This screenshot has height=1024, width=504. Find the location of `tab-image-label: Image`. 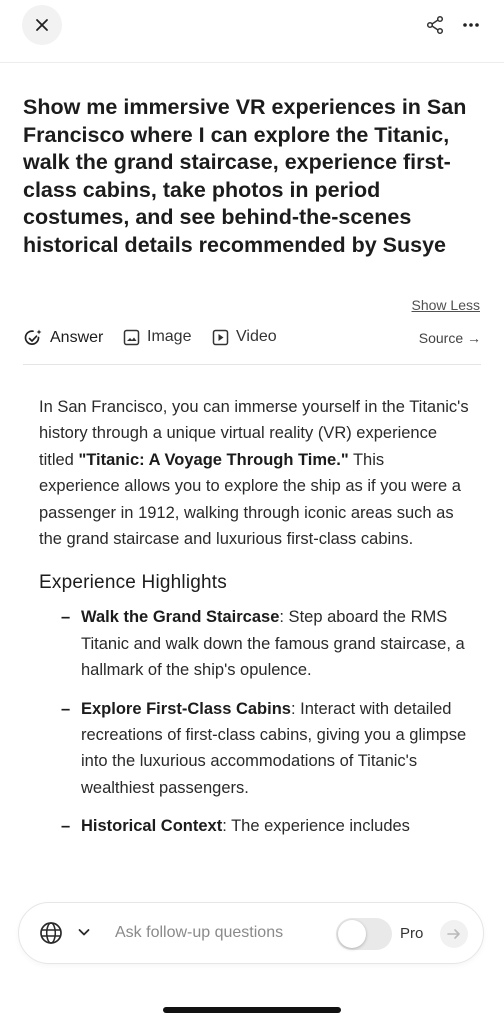

tab-image-label: Image is located at coordinates (169, 336).